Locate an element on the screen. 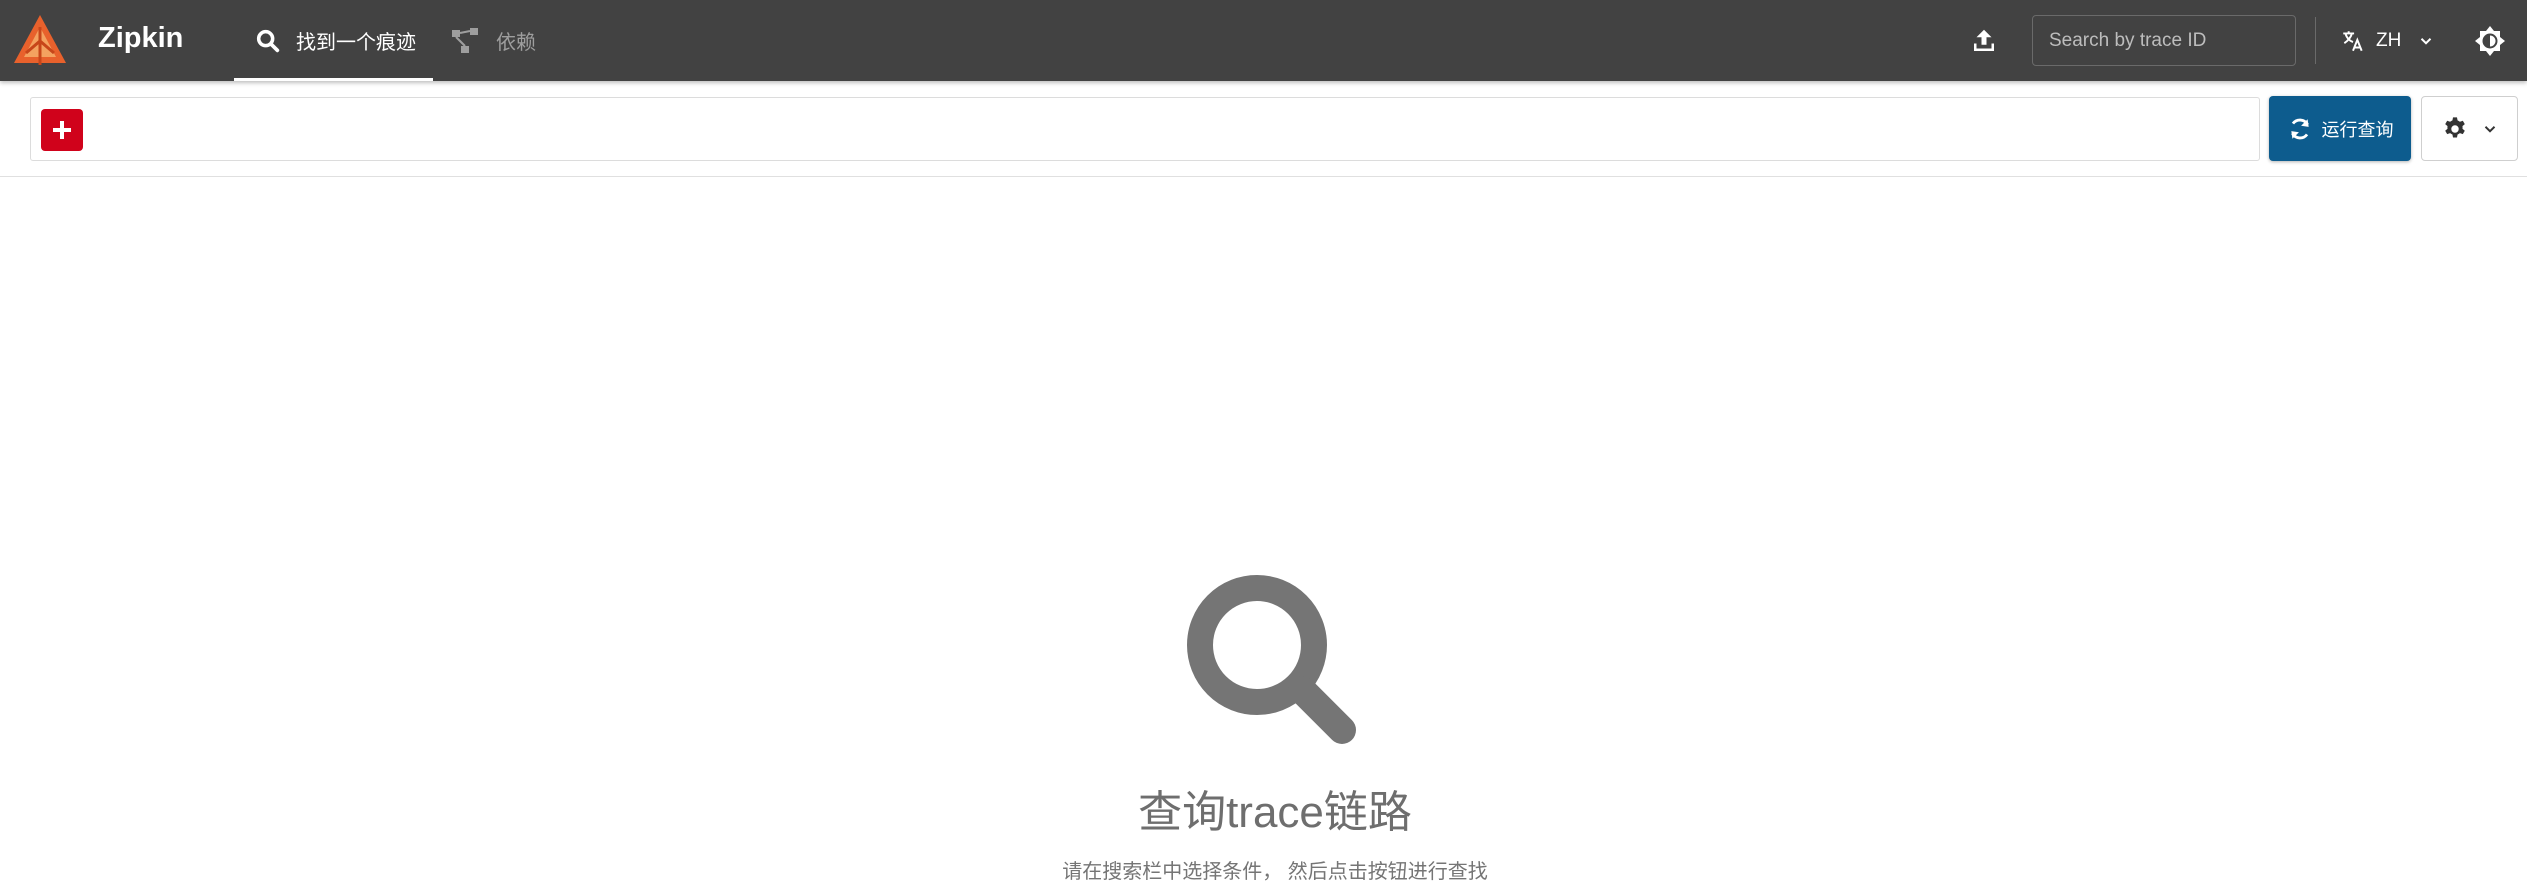 The image size is (2527, 890). empty-state-subtitle: 请在搜索栏中选择条件， 然后点击按钮进行查找 is located at coordinates (1275, 872).